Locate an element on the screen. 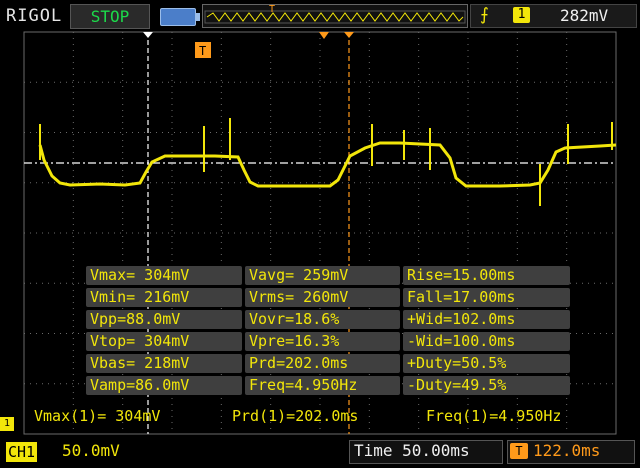 The height and width of the screenshot is (468, 640). measurement-value: Vrms= 260mV is located at coordinates (299, 297).